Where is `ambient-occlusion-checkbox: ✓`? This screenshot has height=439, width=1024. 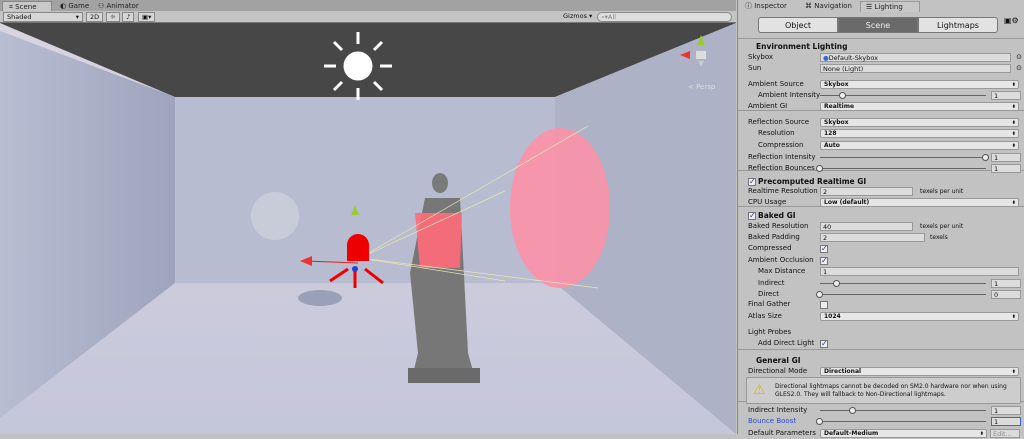 ambient-occlusion-checkbox: ✓ is located at coordinates (824, 261).